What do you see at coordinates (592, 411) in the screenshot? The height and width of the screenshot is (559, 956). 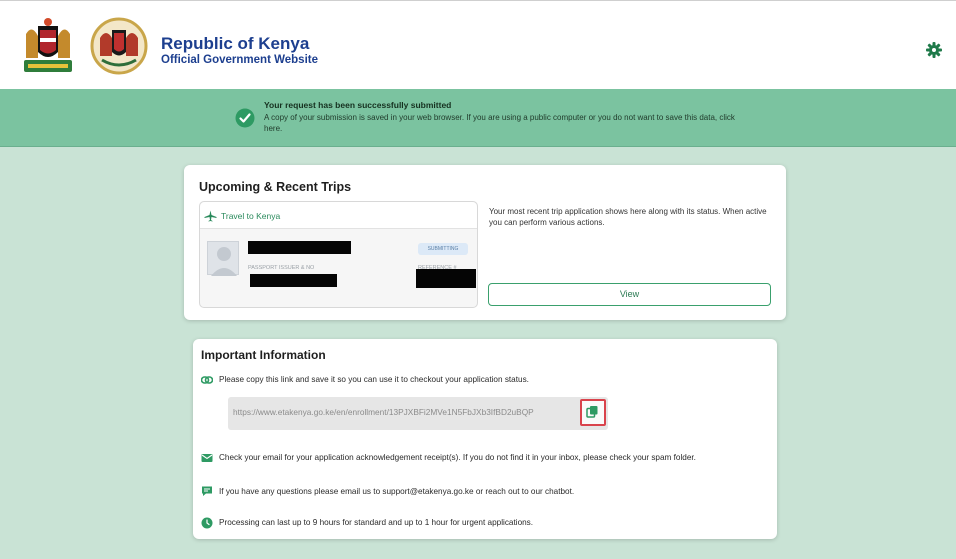 I see `copy-icon` at bounding box center [592, 411].